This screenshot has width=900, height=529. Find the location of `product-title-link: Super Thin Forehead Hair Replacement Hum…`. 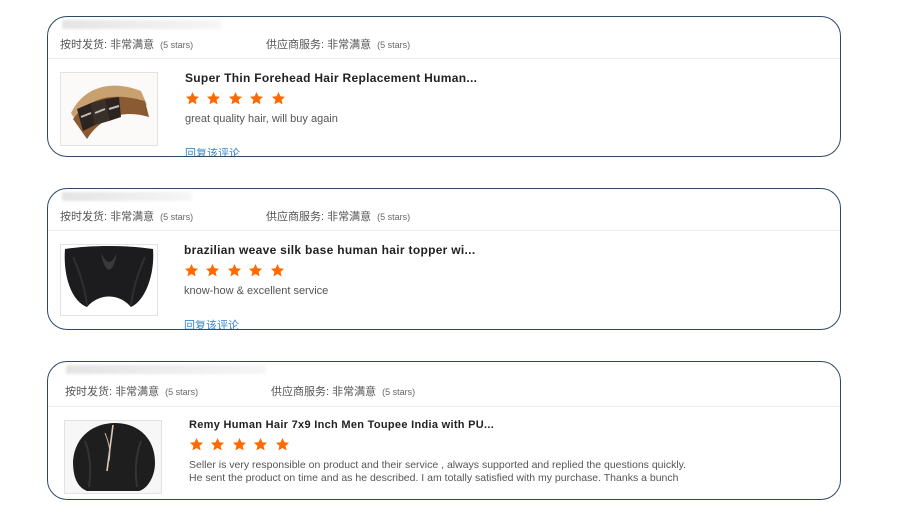

product-title-link: Super Thin Forehead Hair Replacement Hum… is located at coordinates (505, 78).